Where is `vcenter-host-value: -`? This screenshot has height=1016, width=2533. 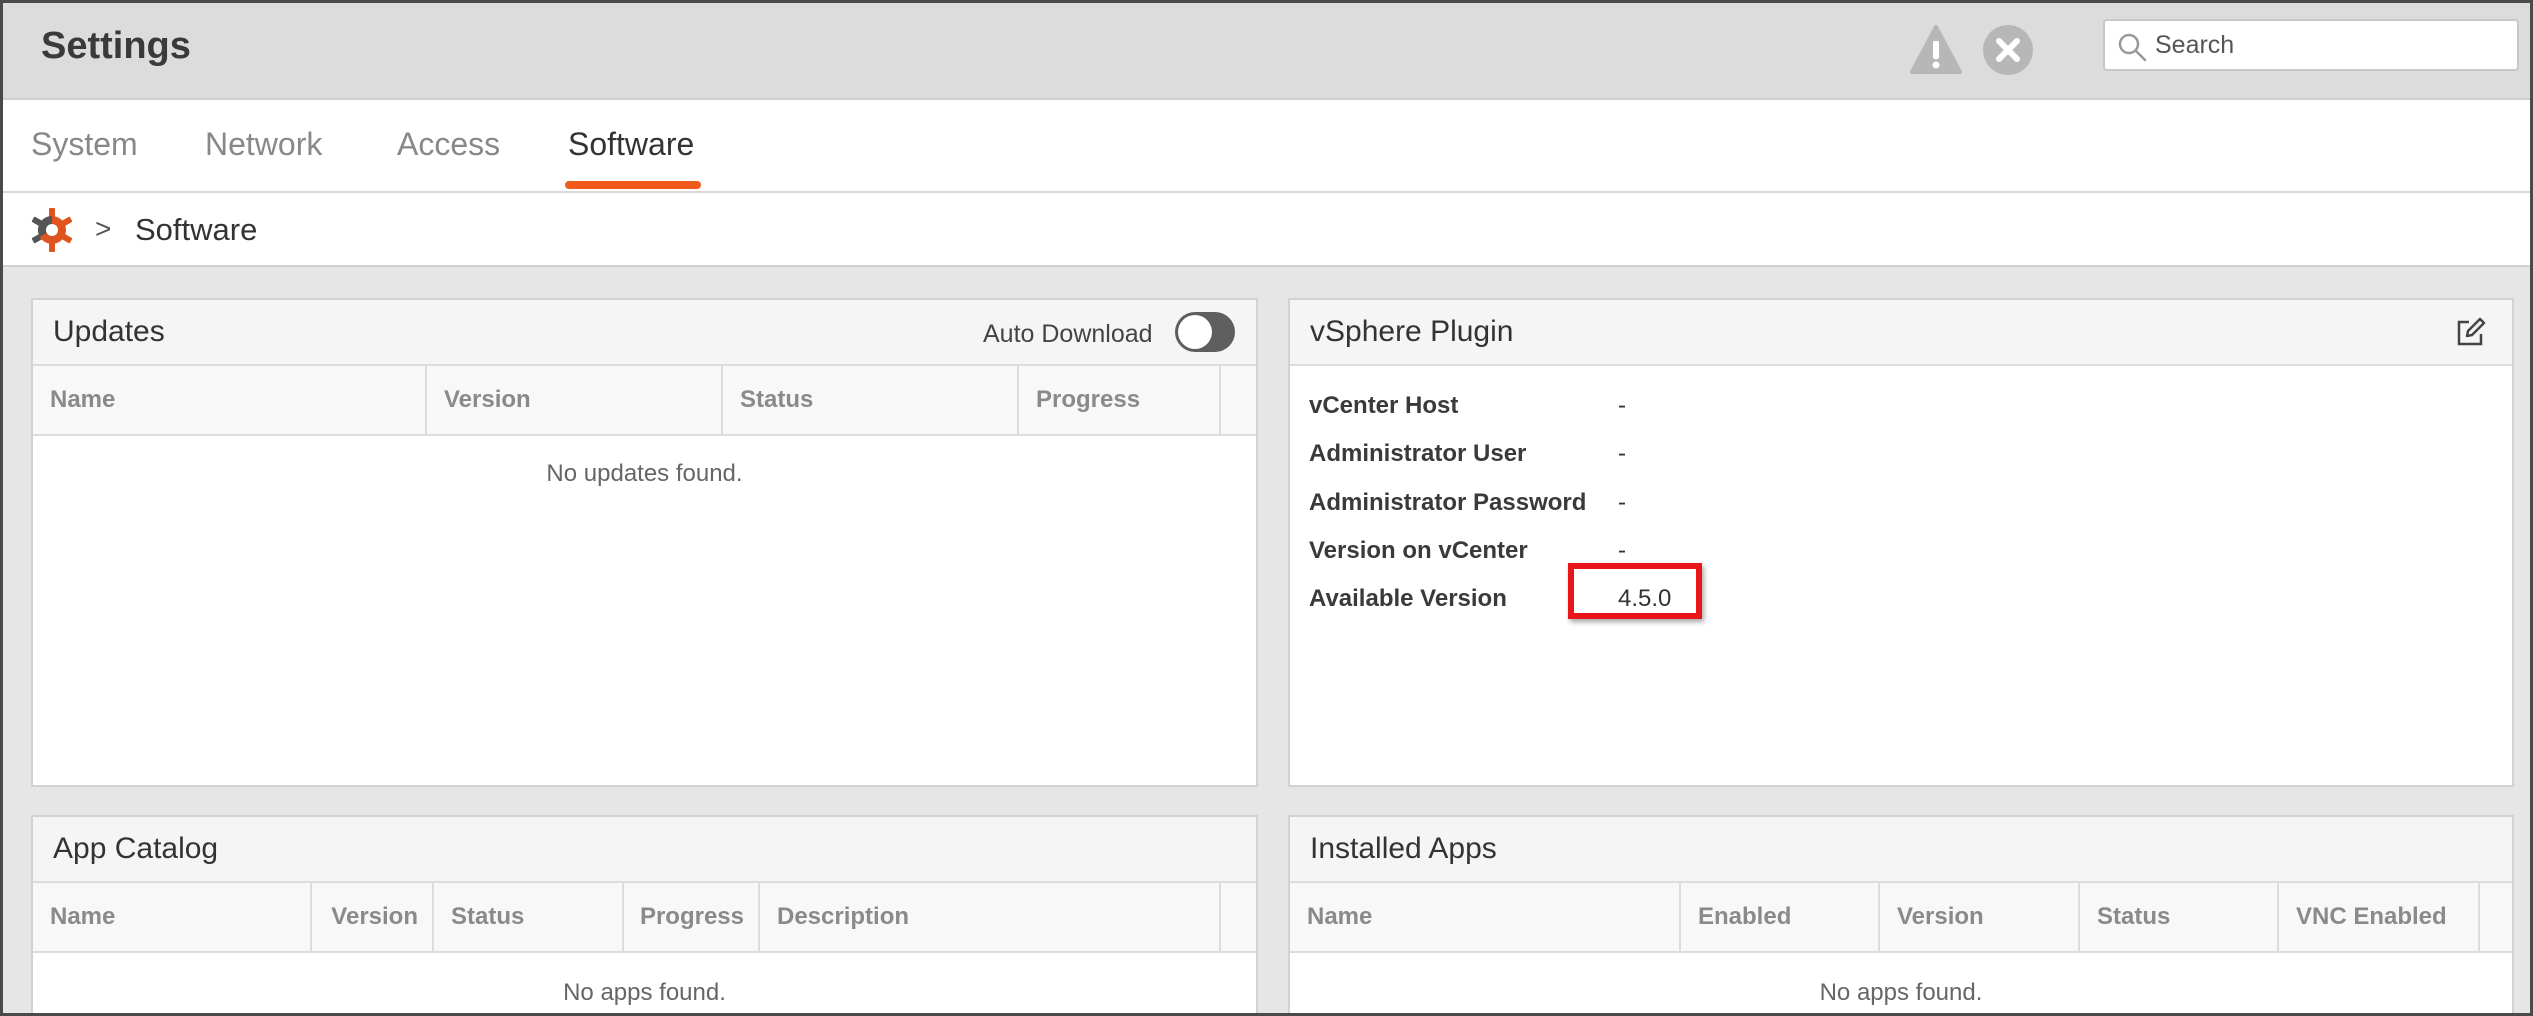 vcenter-host-value: - is located at coordinates (1622, 405).